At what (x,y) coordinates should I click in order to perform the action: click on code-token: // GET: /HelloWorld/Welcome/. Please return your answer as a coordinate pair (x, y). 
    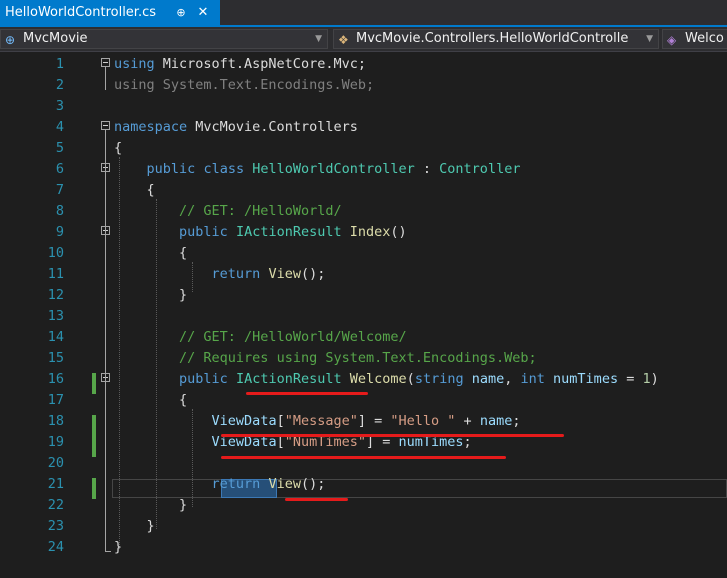
    Looking at the image, I should click on (293, 337).